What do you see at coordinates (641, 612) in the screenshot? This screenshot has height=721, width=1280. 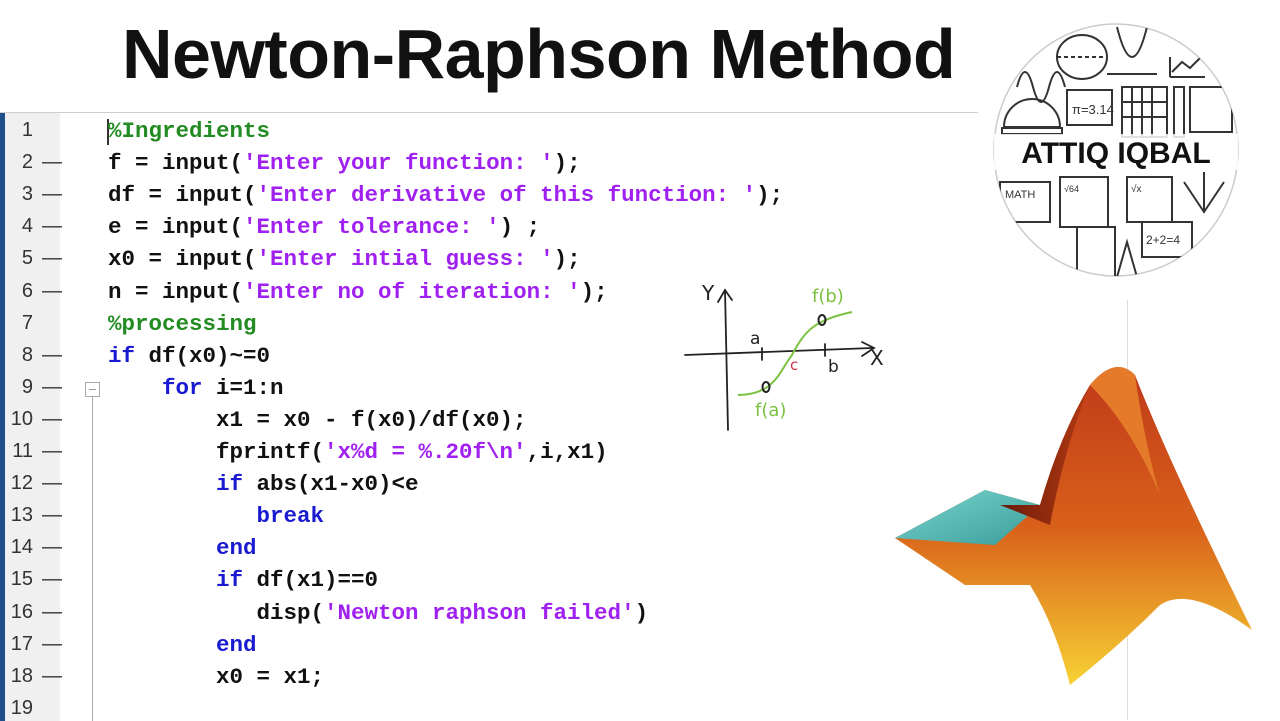 I see `code-text: )` at bounding box center [641, 612].